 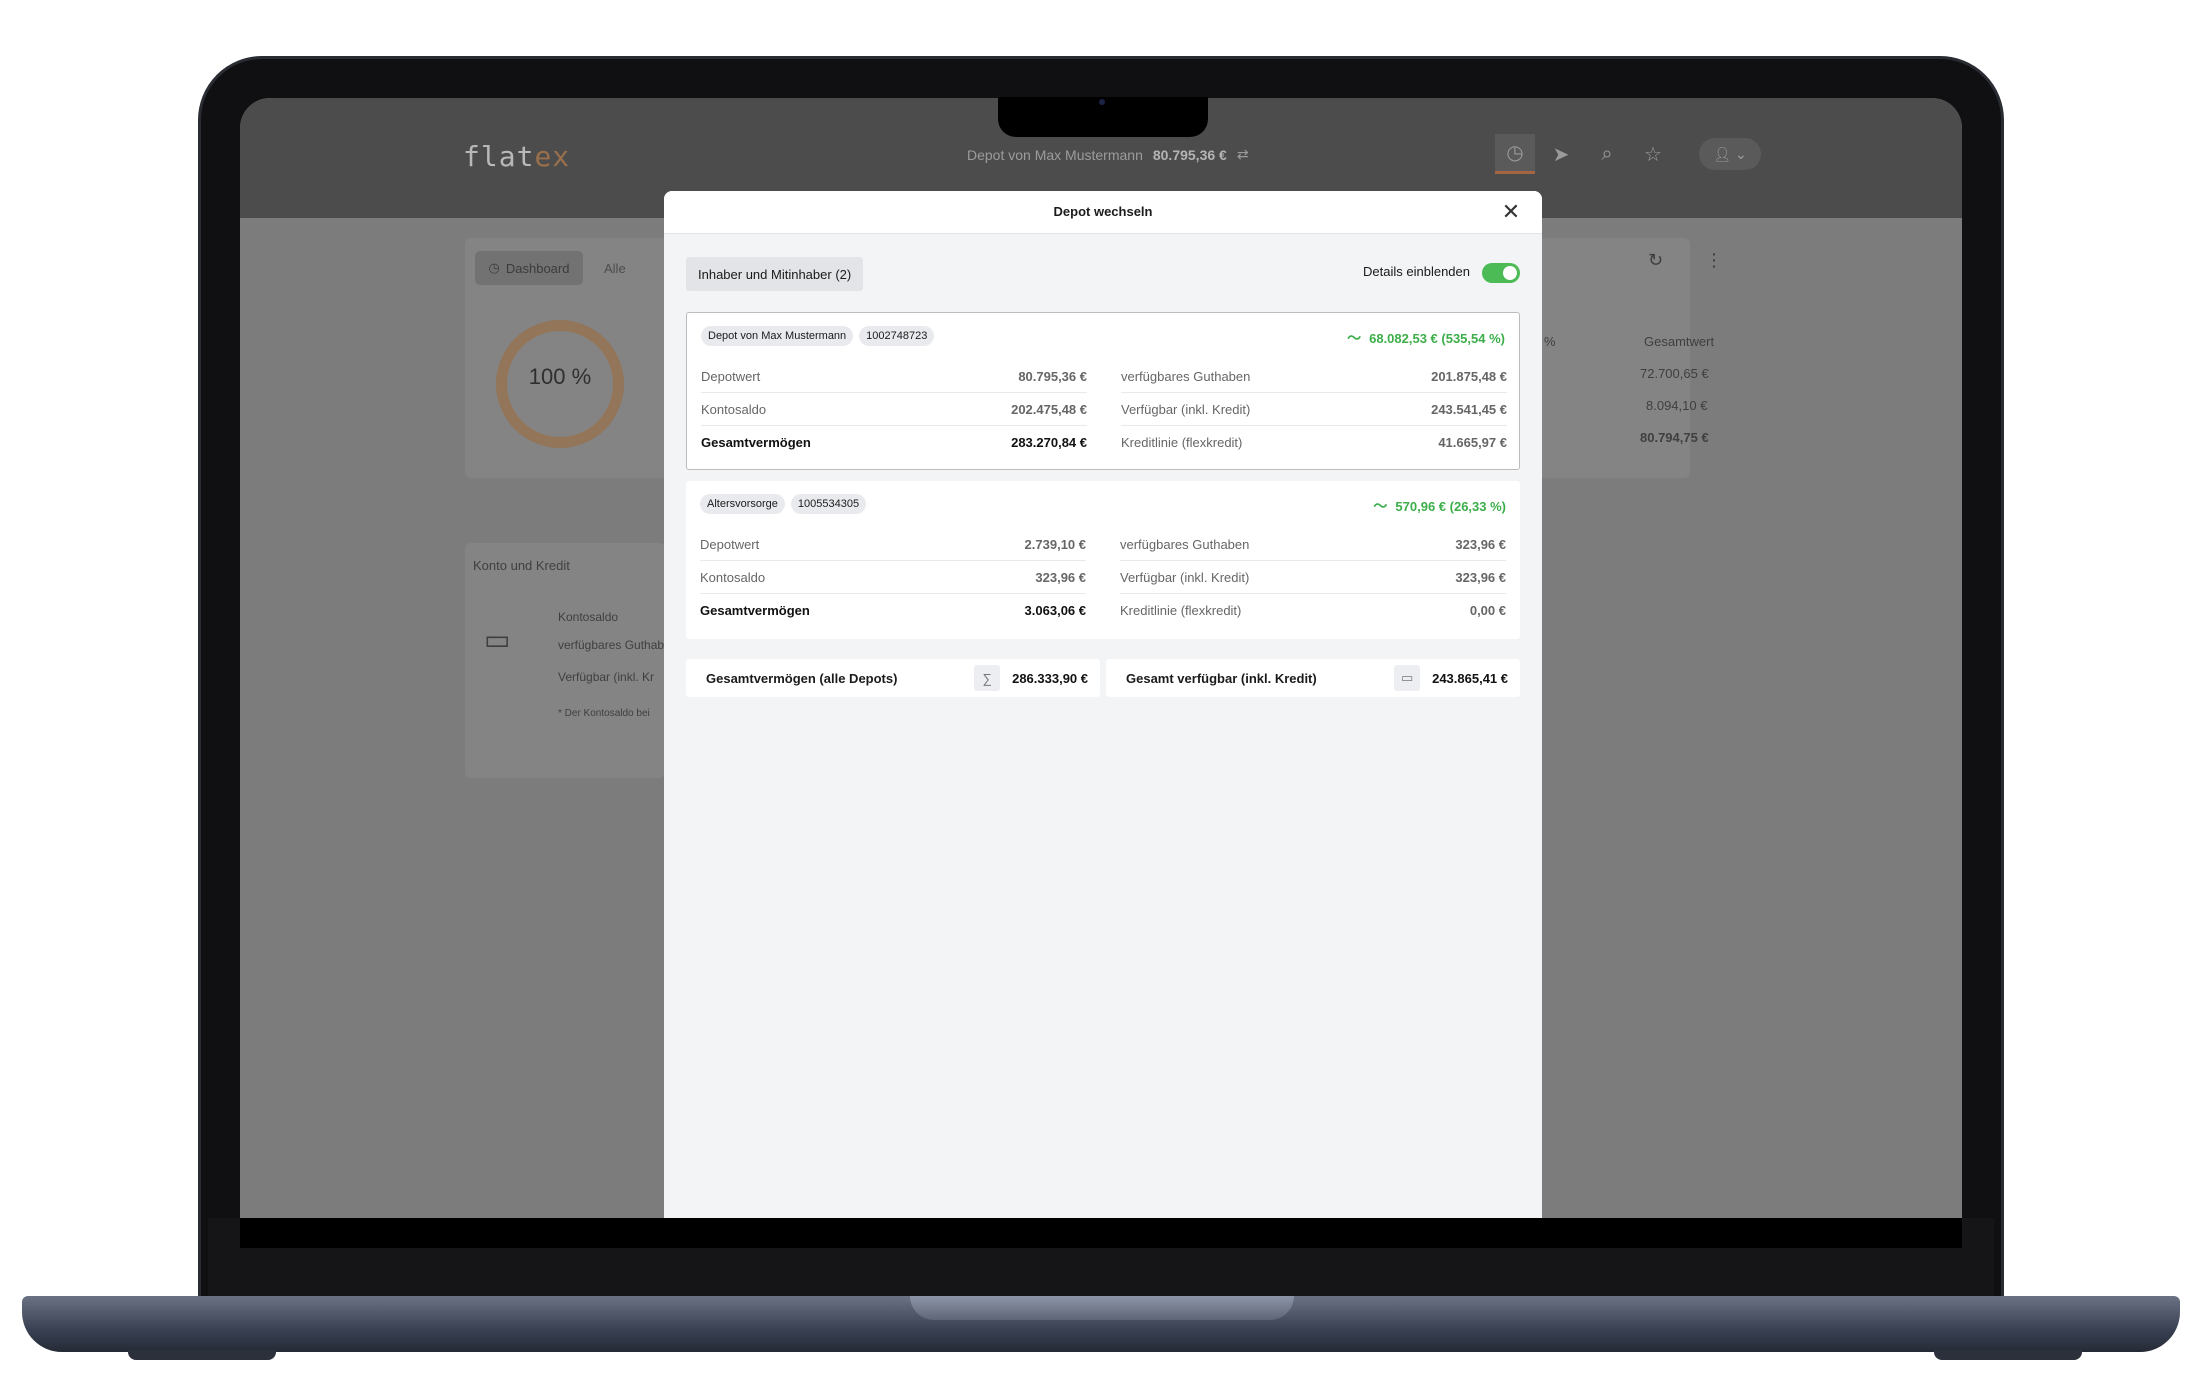 What do you see at coordinates (615, 268) in the screenshot?
I see `tab-all: Alle` at bounding box center [615, 268].